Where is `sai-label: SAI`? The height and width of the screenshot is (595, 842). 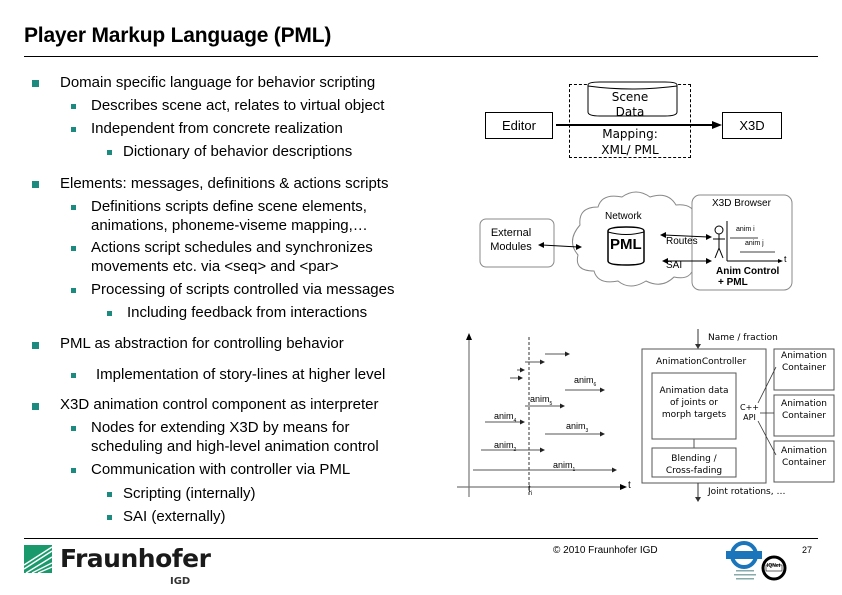
sai-label: SAI is located at coordinates (674, 265).